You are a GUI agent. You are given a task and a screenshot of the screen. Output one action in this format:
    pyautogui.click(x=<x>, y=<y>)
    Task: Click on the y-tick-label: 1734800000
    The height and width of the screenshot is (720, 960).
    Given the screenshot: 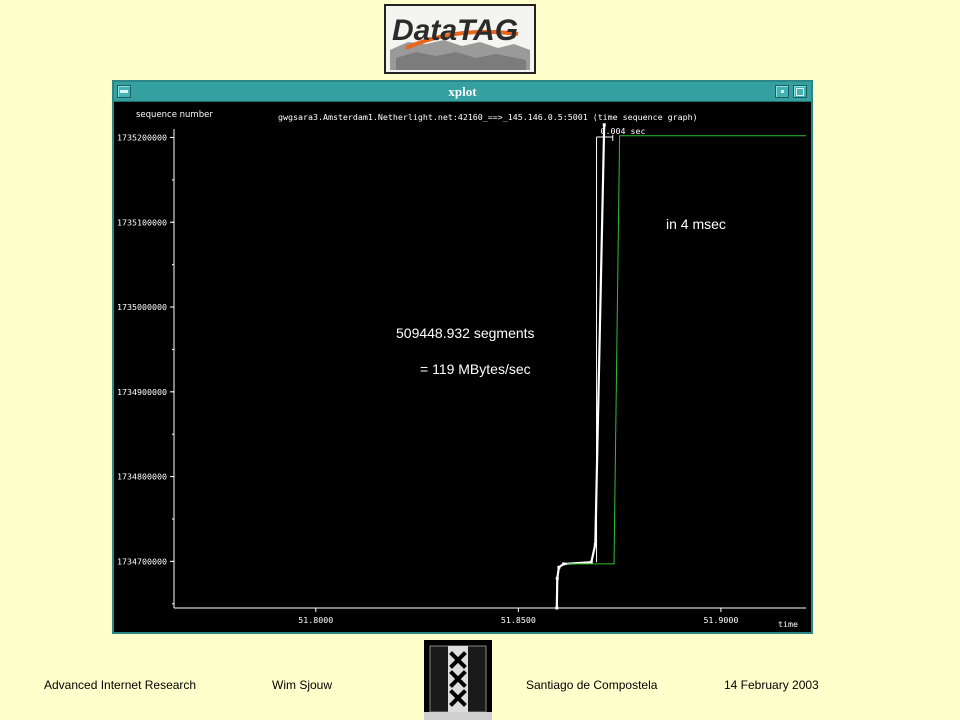 What is the action you would take?
    pyautogui.click(x=142, y=477)
    